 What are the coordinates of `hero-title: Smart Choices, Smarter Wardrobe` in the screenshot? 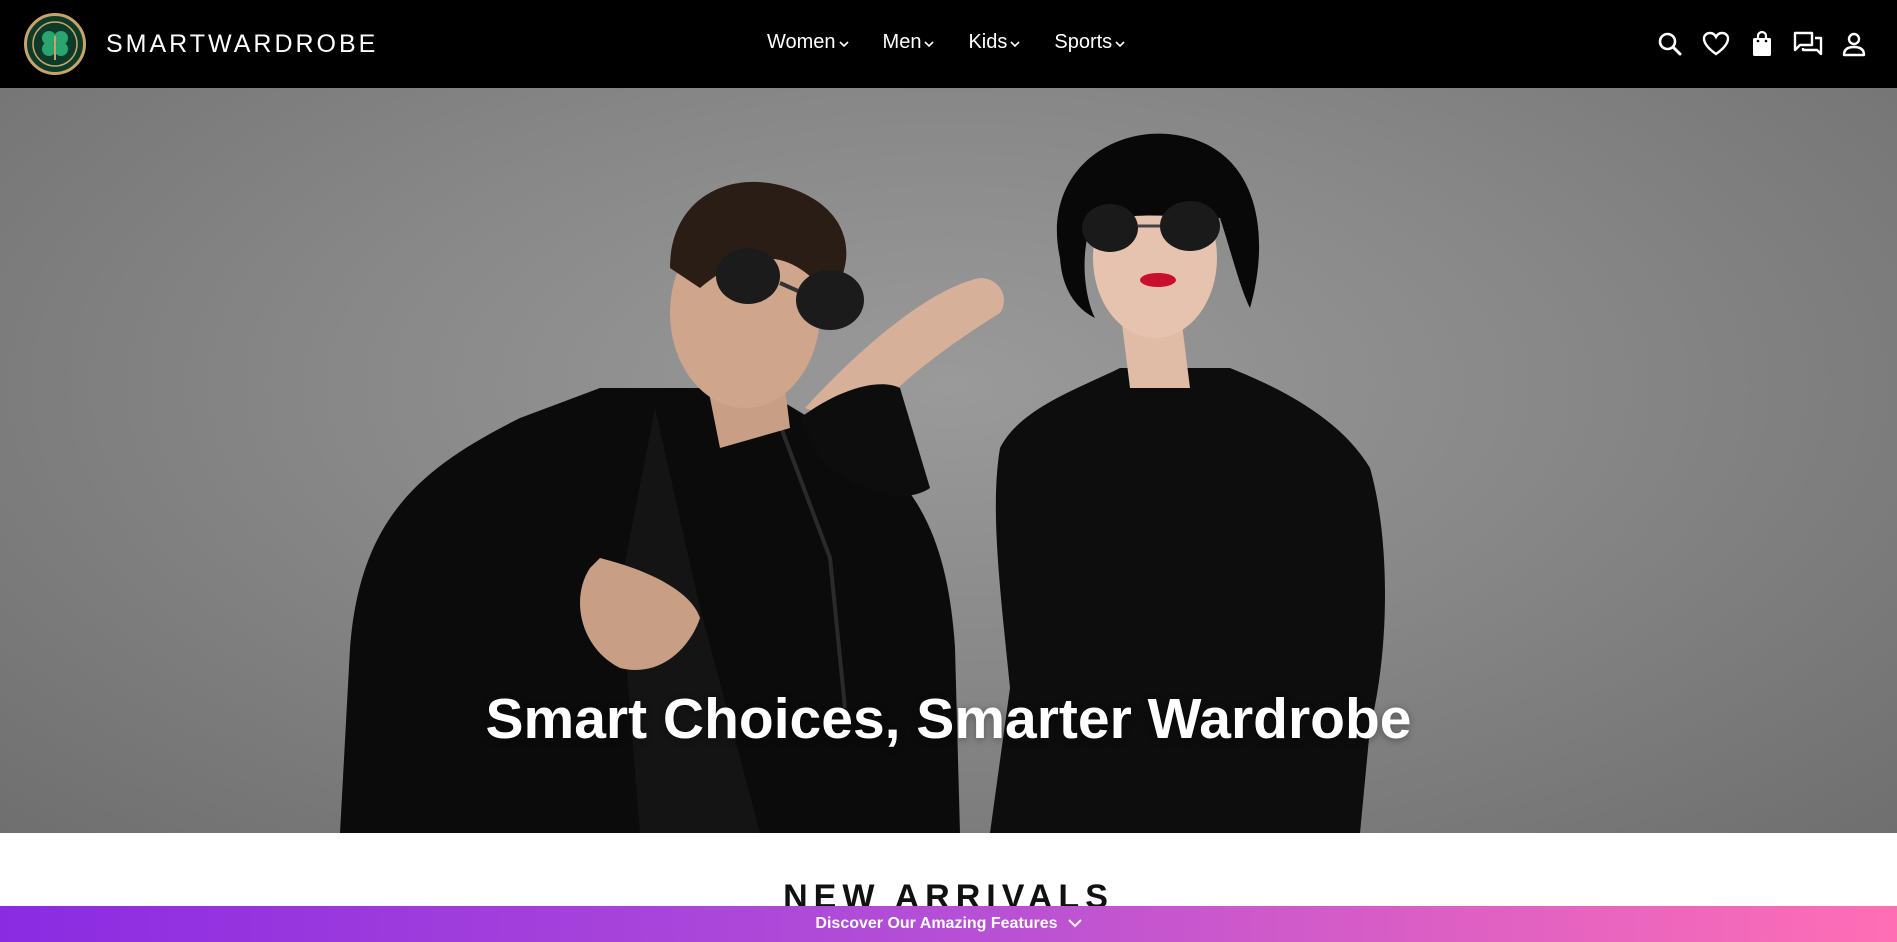 It's located at (948, 719).